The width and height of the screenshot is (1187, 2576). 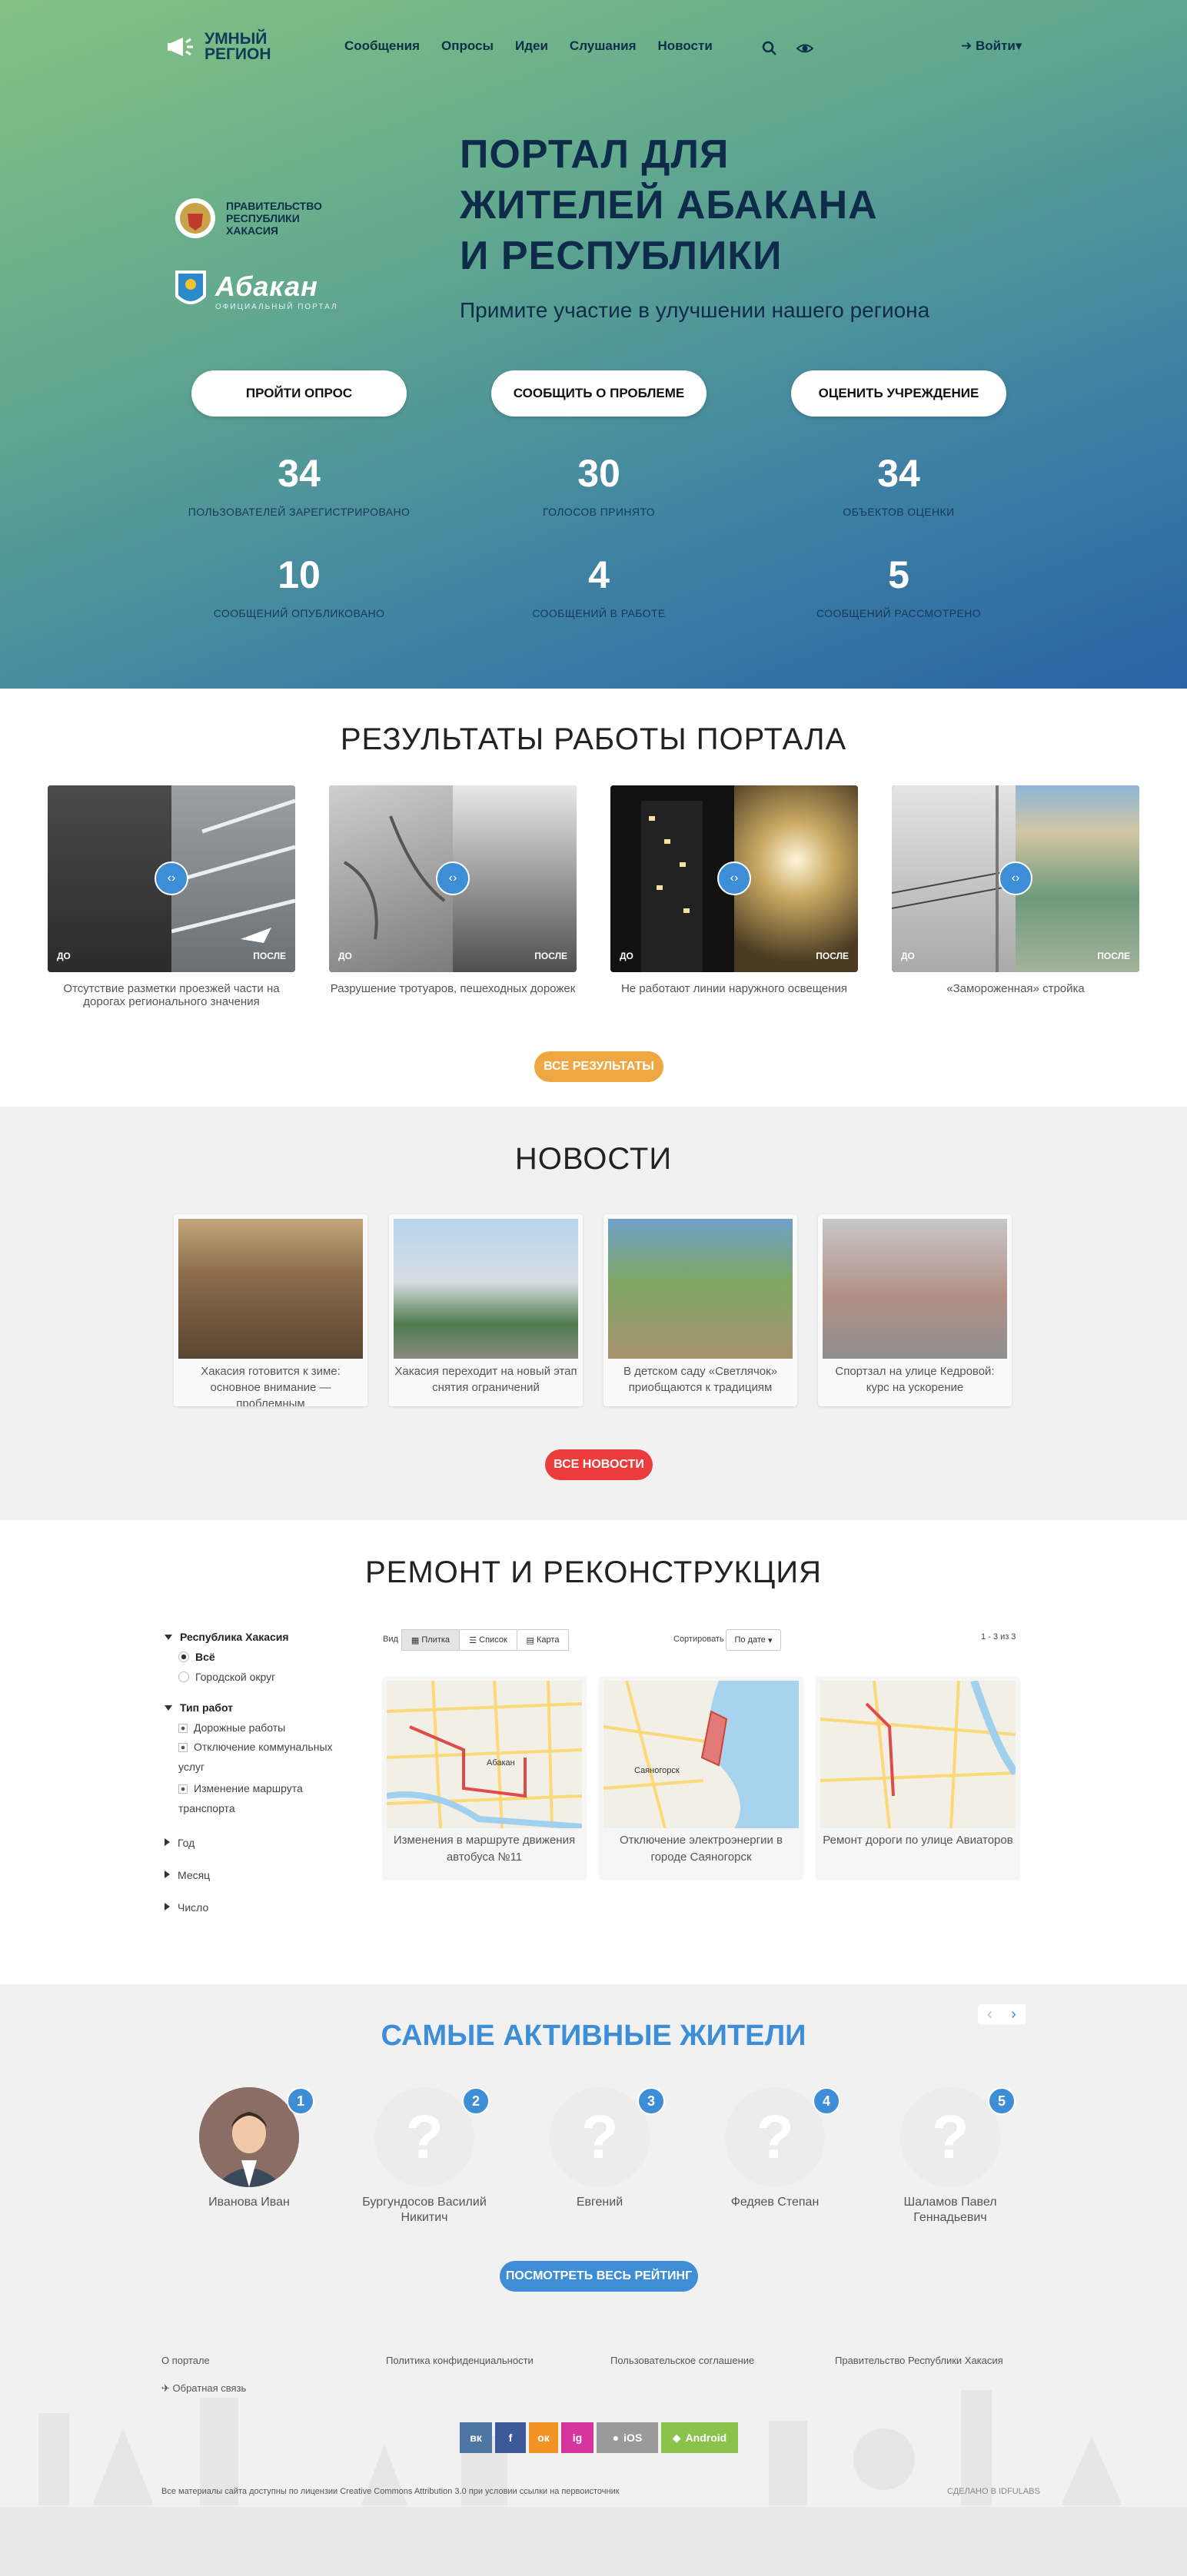 I want to click on filter-month: Месяц, so click(x=187, y=1875).